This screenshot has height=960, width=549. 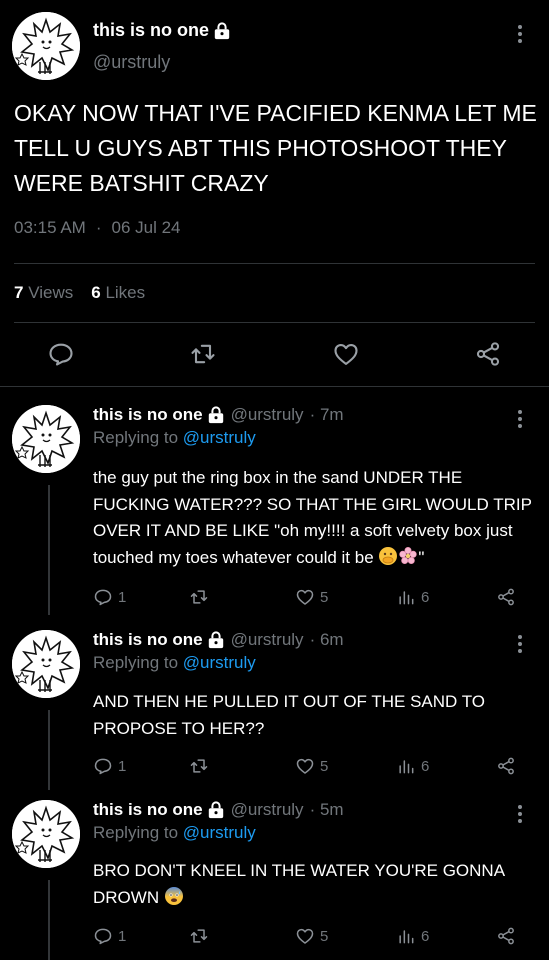 I want to click on reply-header: this is no one @urstruly · 7m, so click(x=218, y=415).